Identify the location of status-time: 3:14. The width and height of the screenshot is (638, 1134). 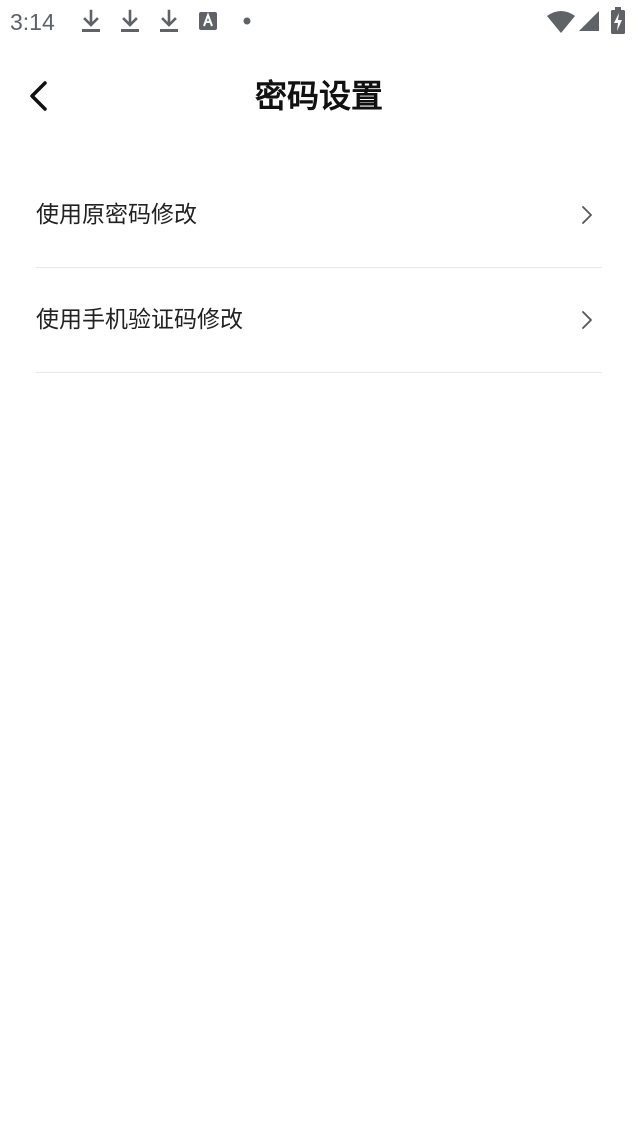
(32, 22).